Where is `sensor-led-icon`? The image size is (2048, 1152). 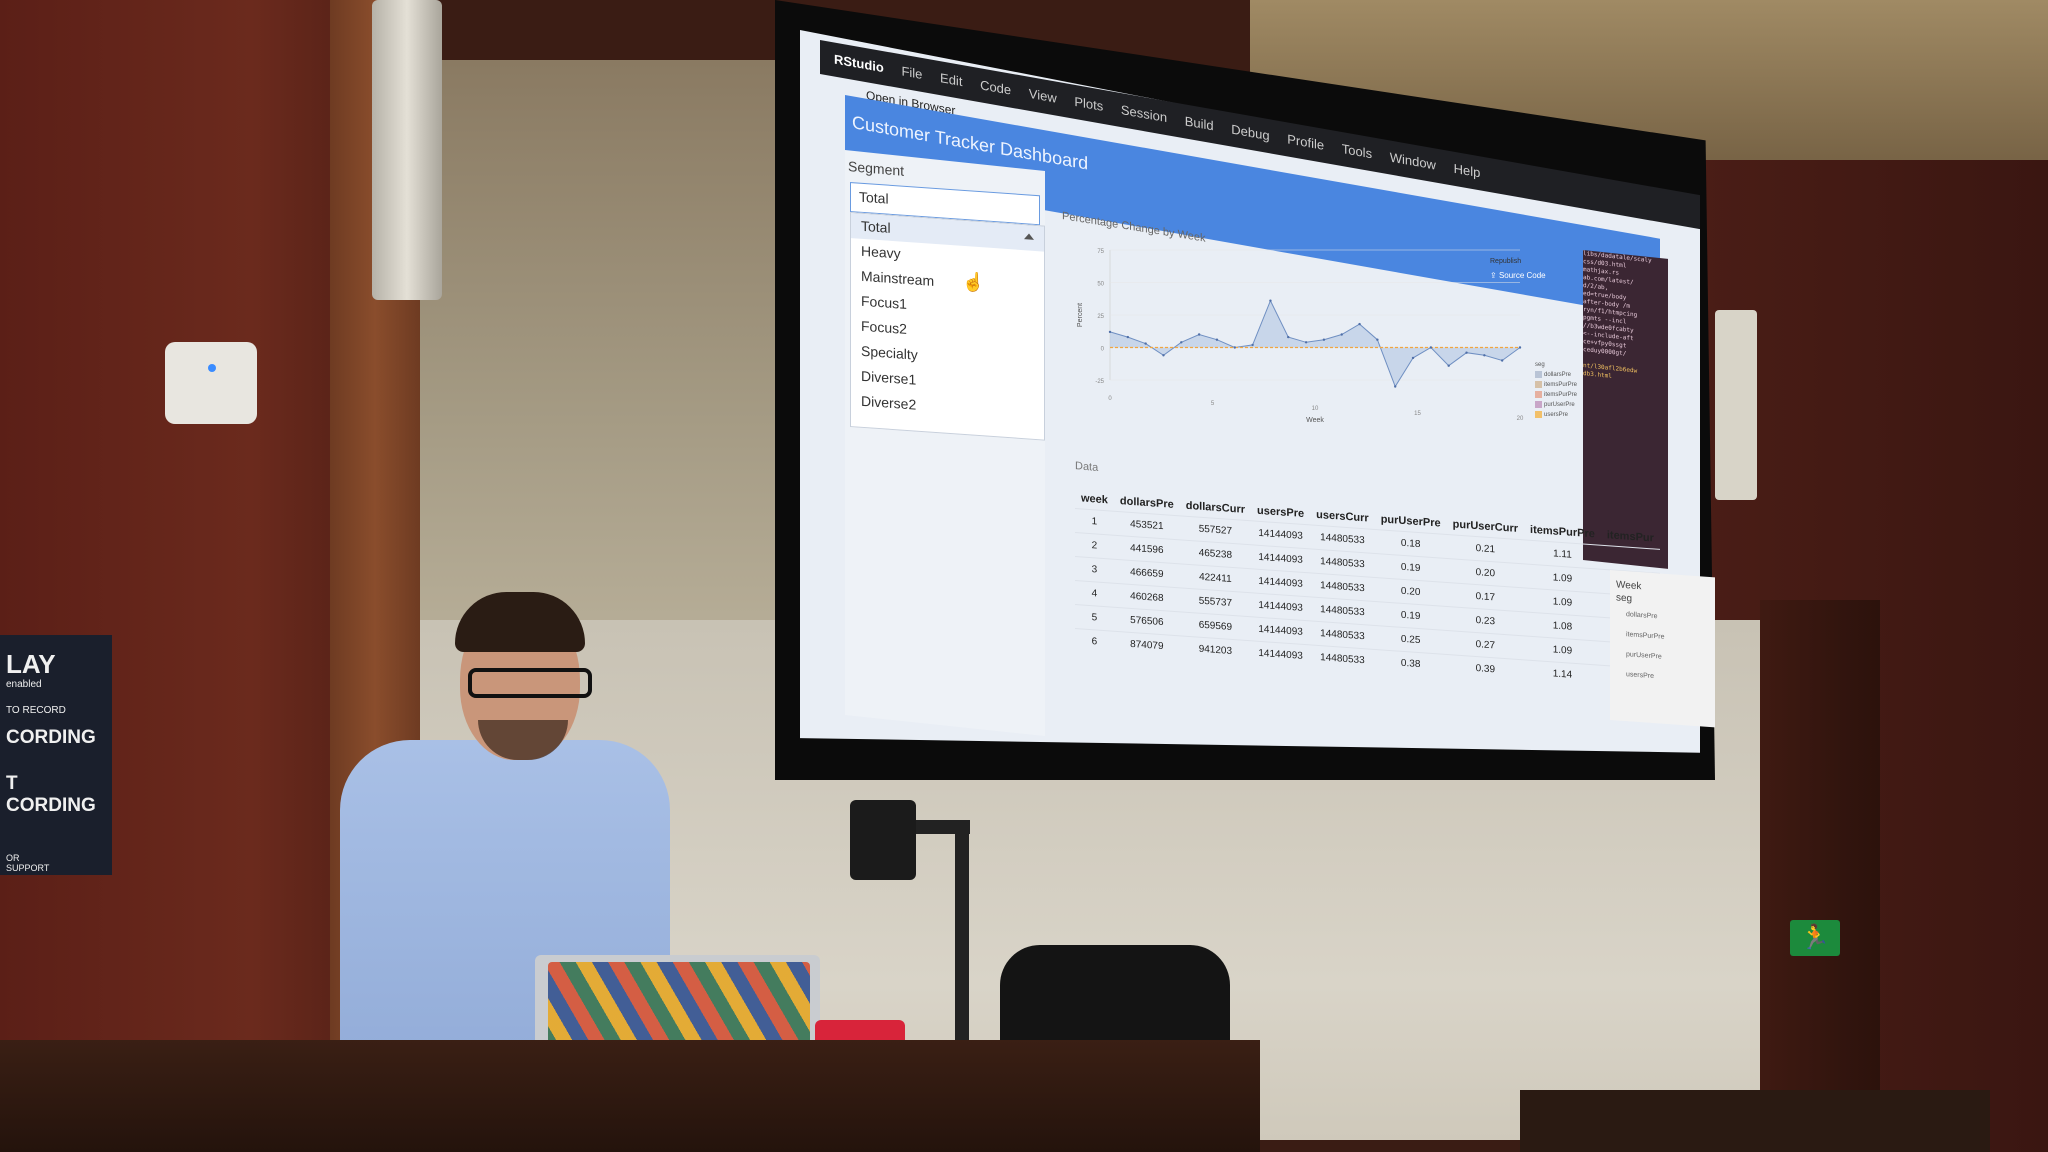 sensor-led-icon is located at coordinates (212, 368).